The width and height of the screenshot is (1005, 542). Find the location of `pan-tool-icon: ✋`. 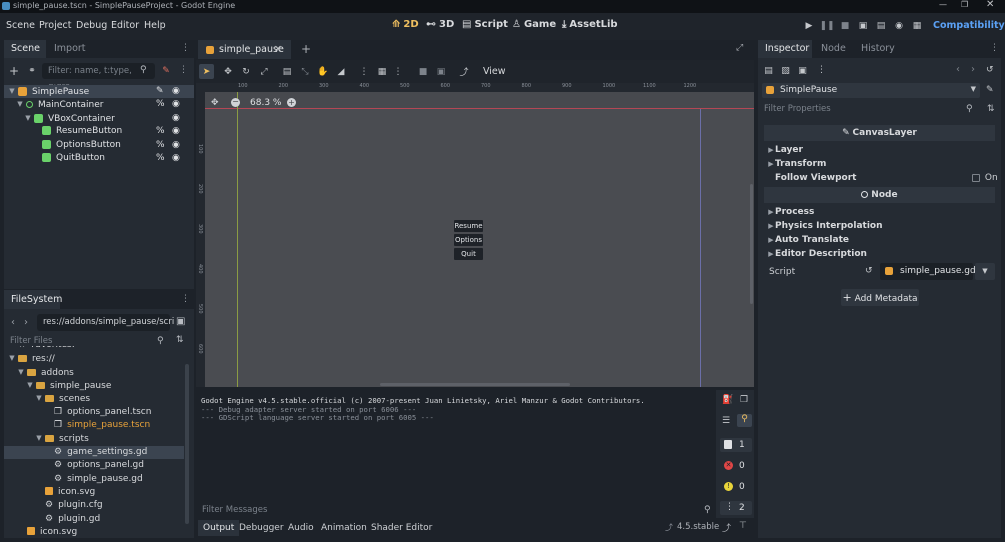

pan-tool-icon: ✋ is located at coordinates (323, 71).